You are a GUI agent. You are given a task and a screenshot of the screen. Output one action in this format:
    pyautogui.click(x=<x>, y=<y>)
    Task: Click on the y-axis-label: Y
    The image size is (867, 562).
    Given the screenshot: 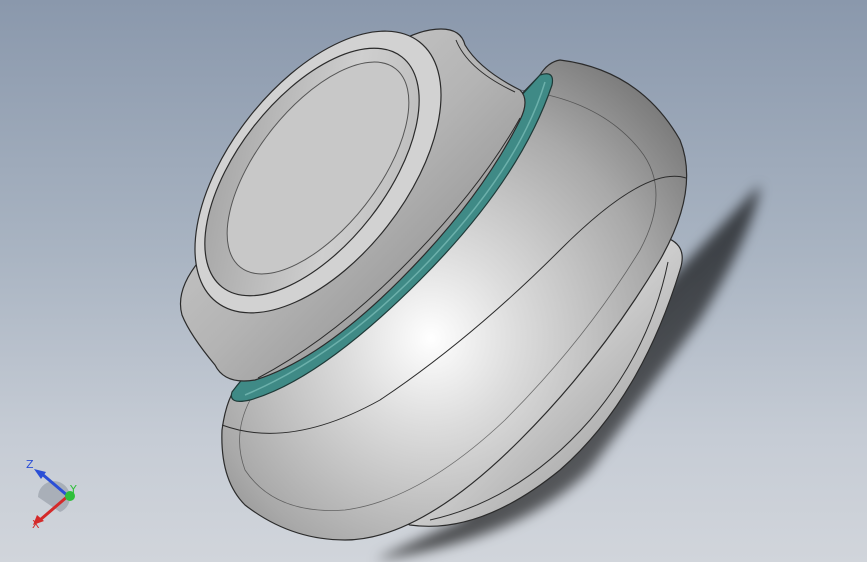 What is the action you would take?
    pyautogui.click(x=73, y=489)
    